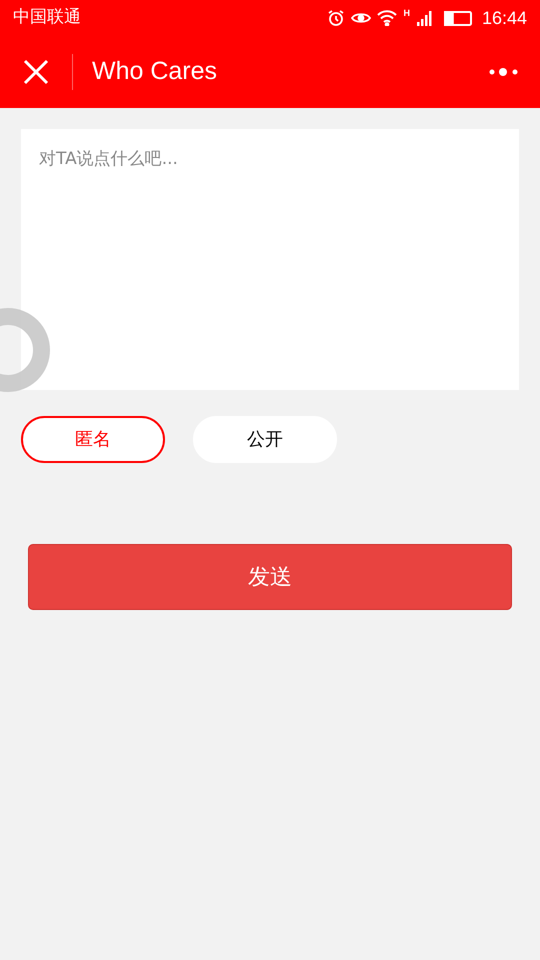 The width and height of the screenshot is (540, 960). What do you see at coordinates (270, 577) in the screenshot?
I see `send-button: 发送` at bounding box center [270, 577].